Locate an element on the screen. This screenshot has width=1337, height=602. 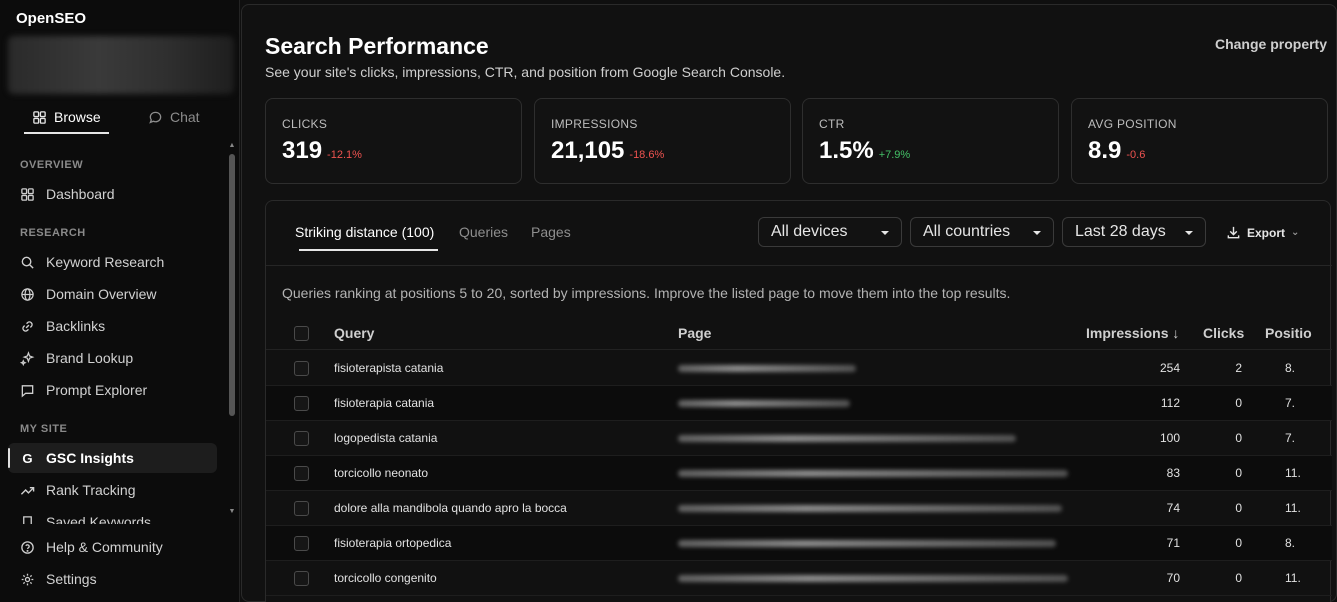
column-impressions: Impressions ↓ is located at coordinates (1132, 333).